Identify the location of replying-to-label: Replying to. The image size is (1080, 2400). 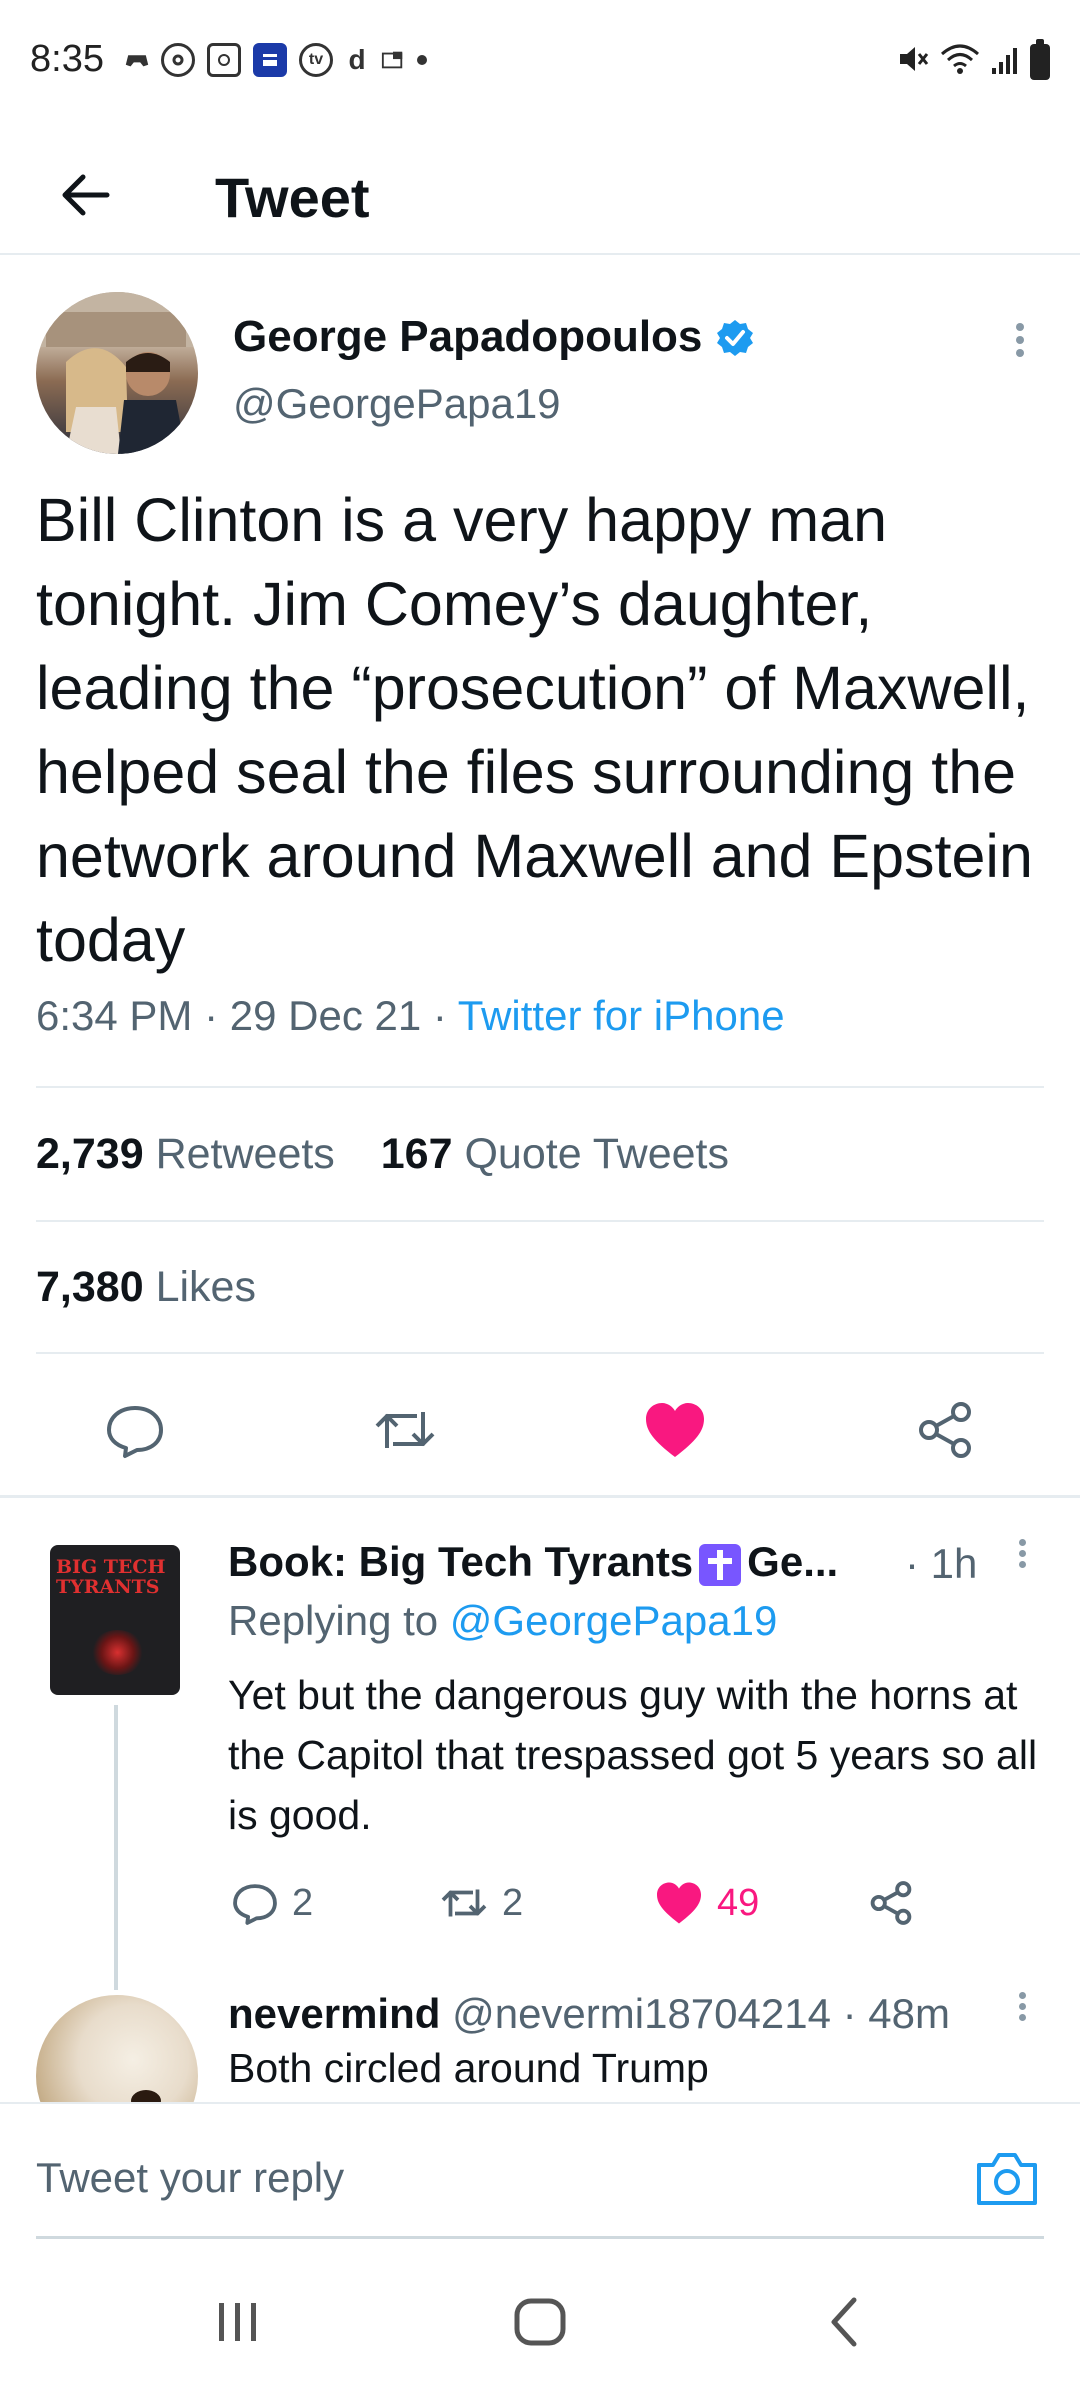
(339, 1620).